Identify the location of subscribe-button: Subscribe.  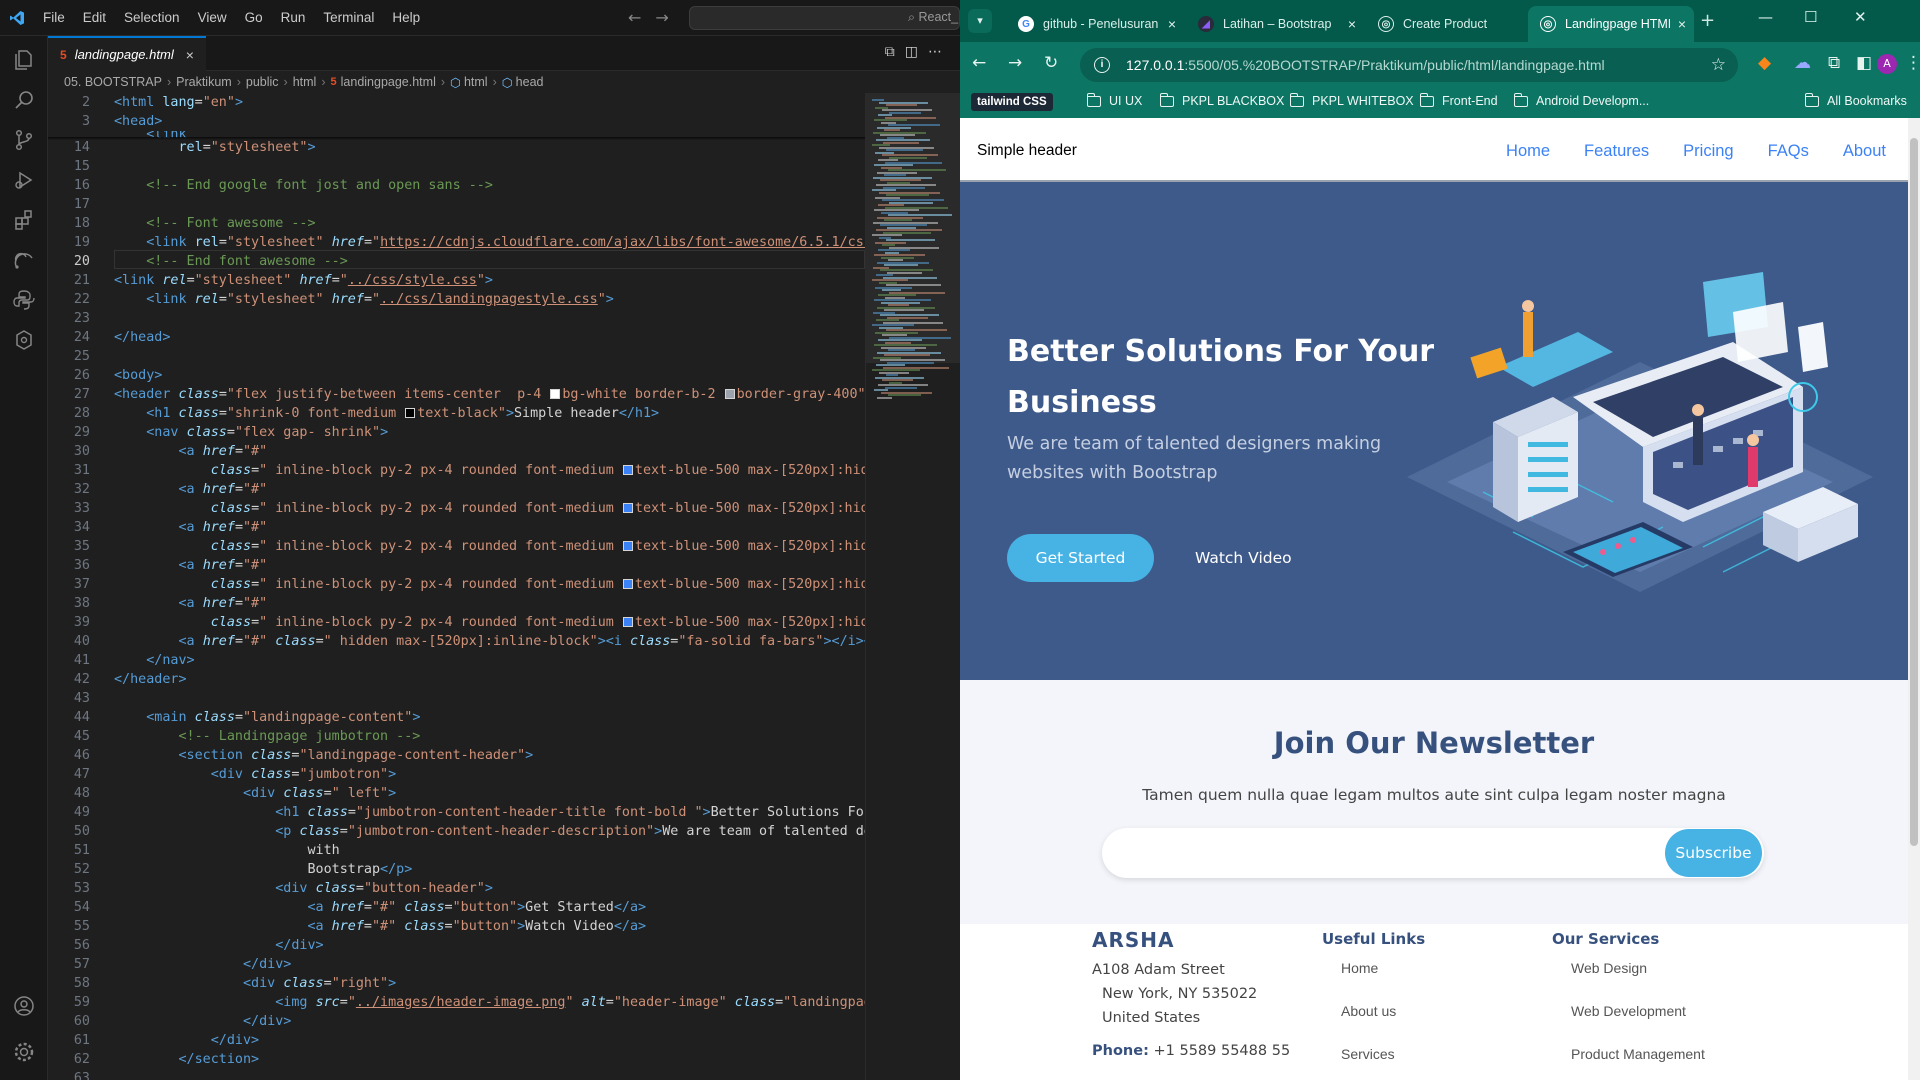
(1713, 853).